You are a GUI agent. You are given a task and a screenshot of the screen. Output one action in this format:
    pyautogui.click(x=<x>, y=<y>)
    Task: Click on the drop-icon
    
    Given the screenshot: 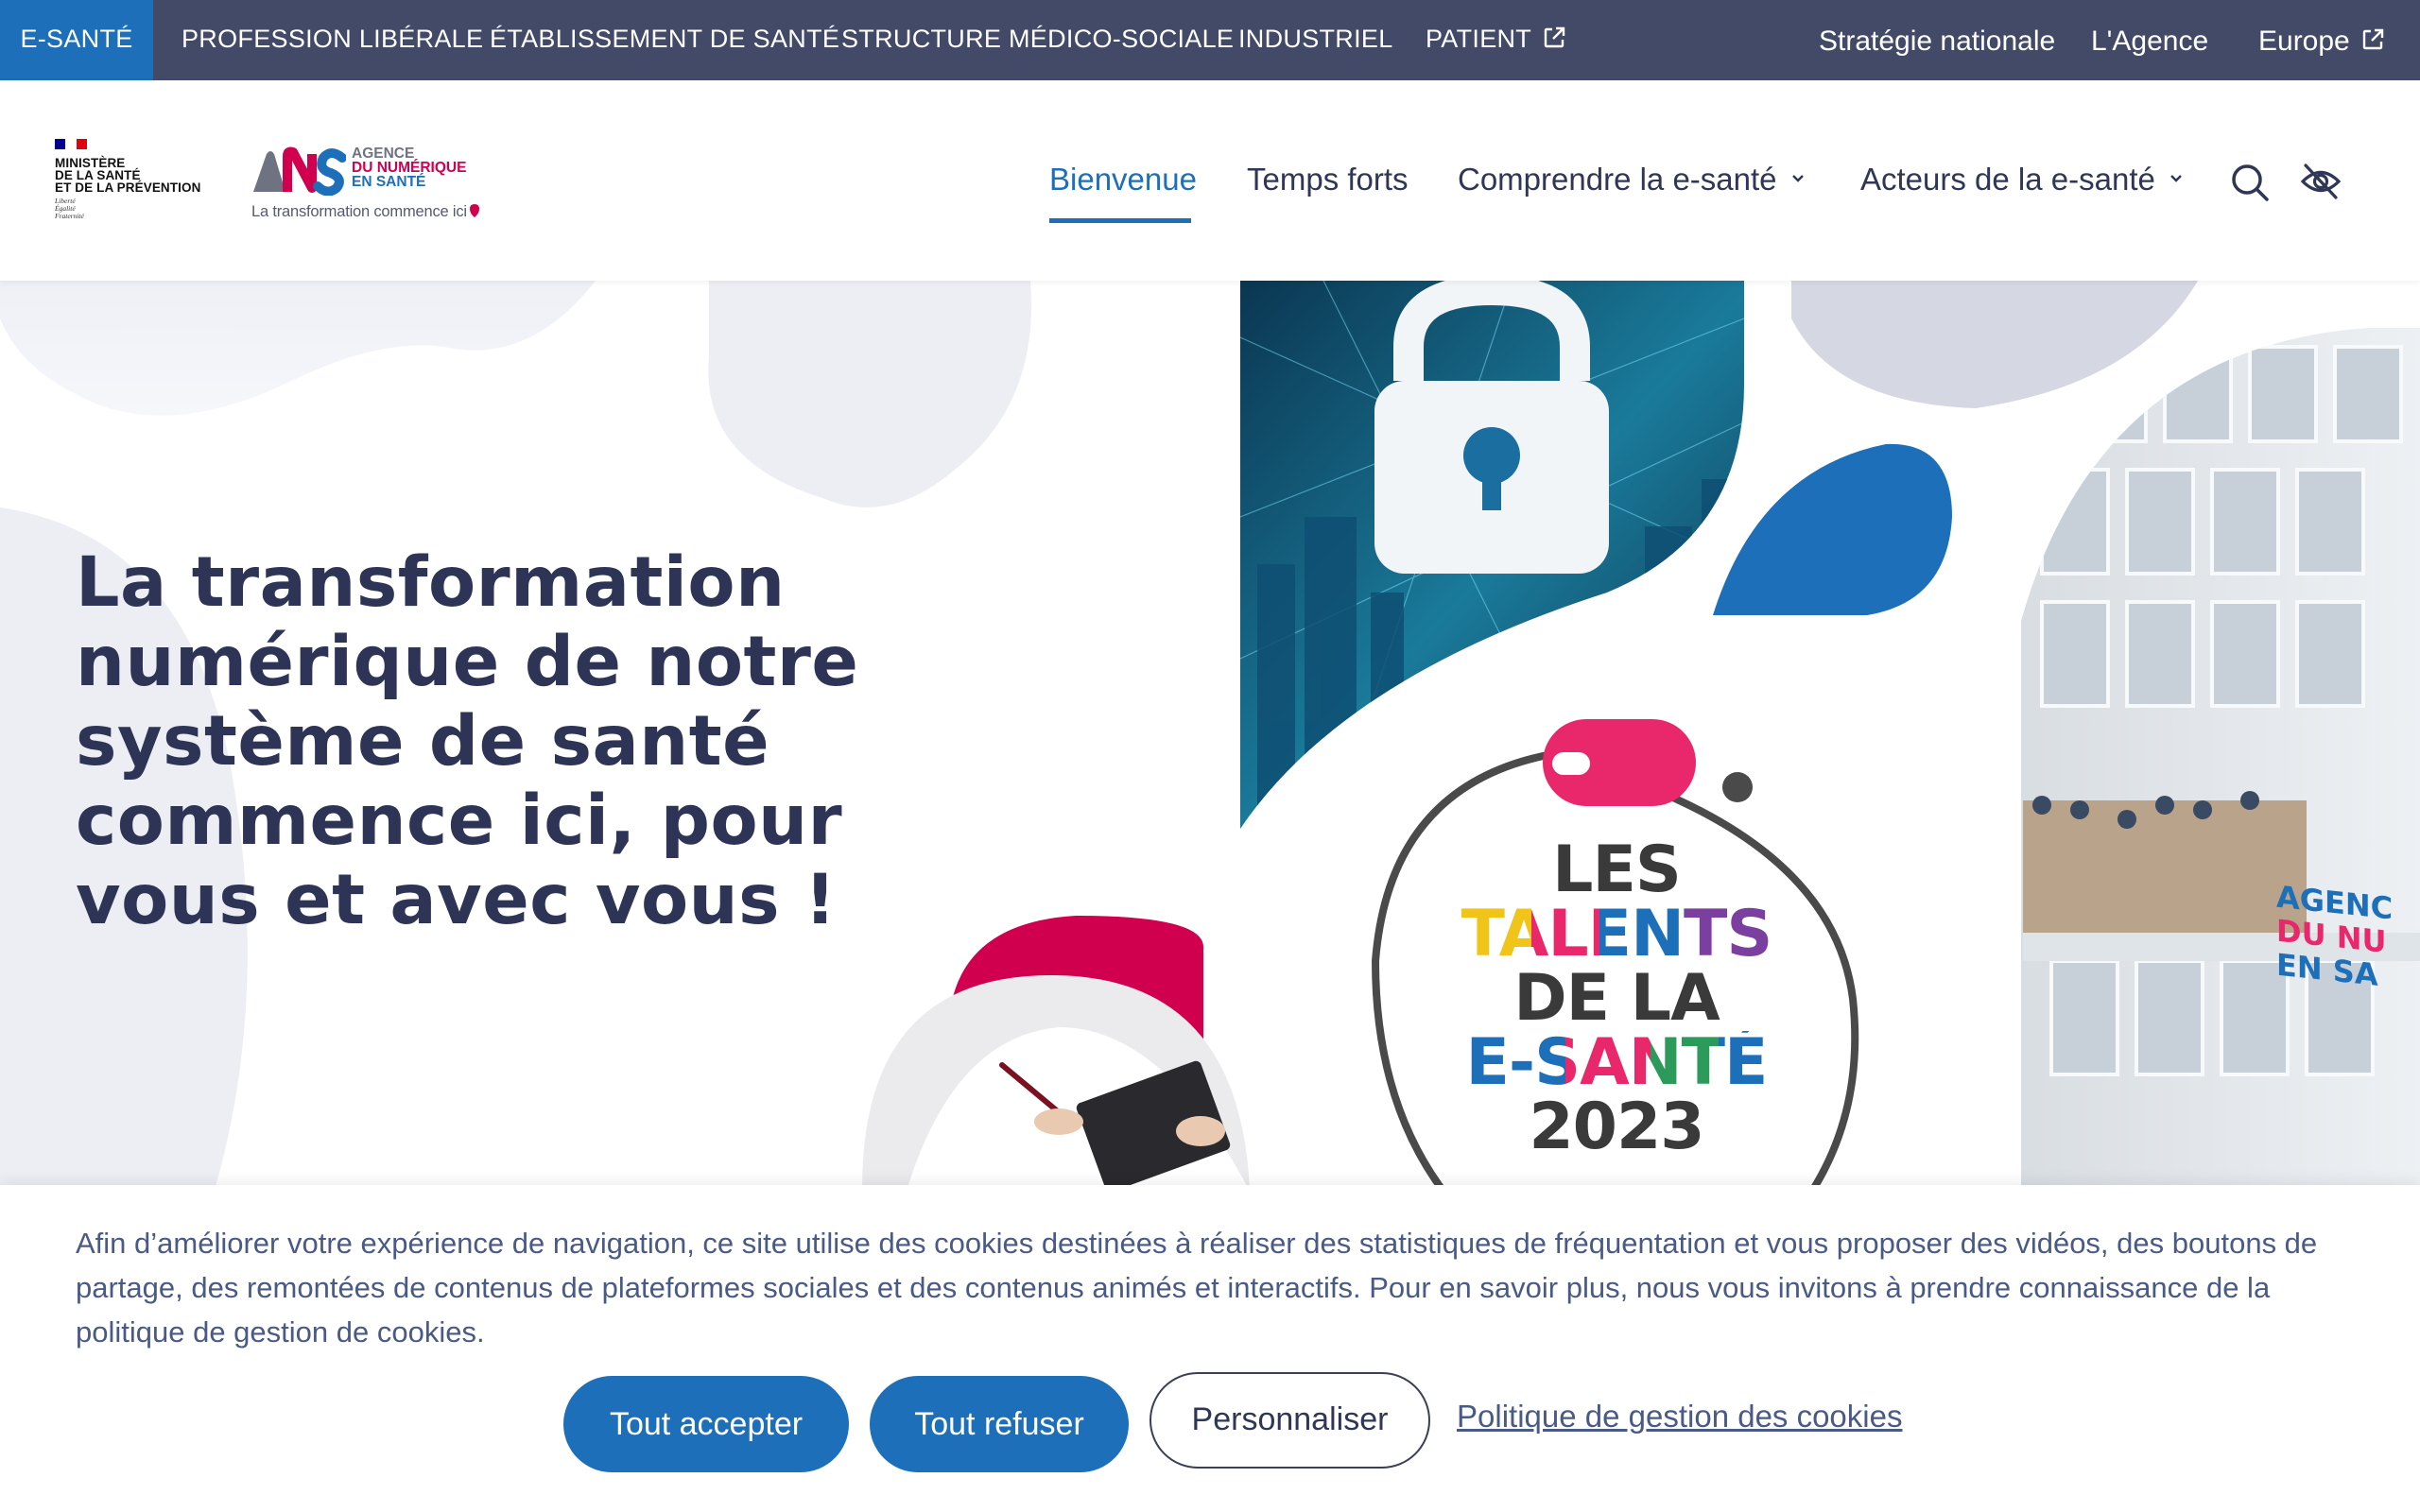 What is the action you would take?
    pyautogui.click(x=474, y=210)
    